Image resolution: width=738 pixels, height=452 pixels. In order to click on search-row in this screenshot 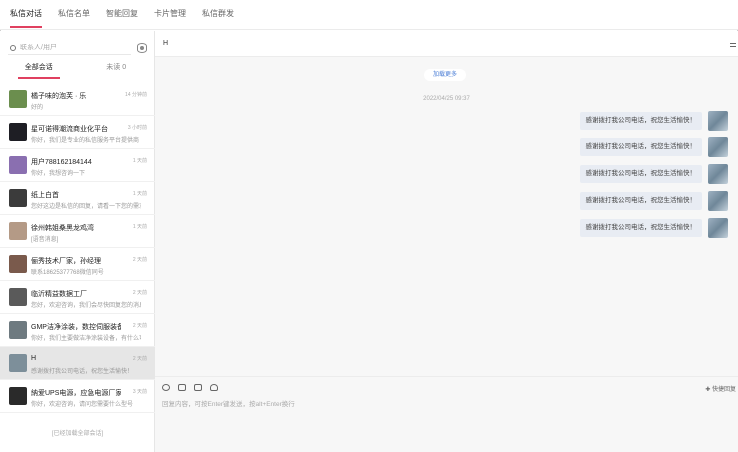, I will do `click(77, 48)`.